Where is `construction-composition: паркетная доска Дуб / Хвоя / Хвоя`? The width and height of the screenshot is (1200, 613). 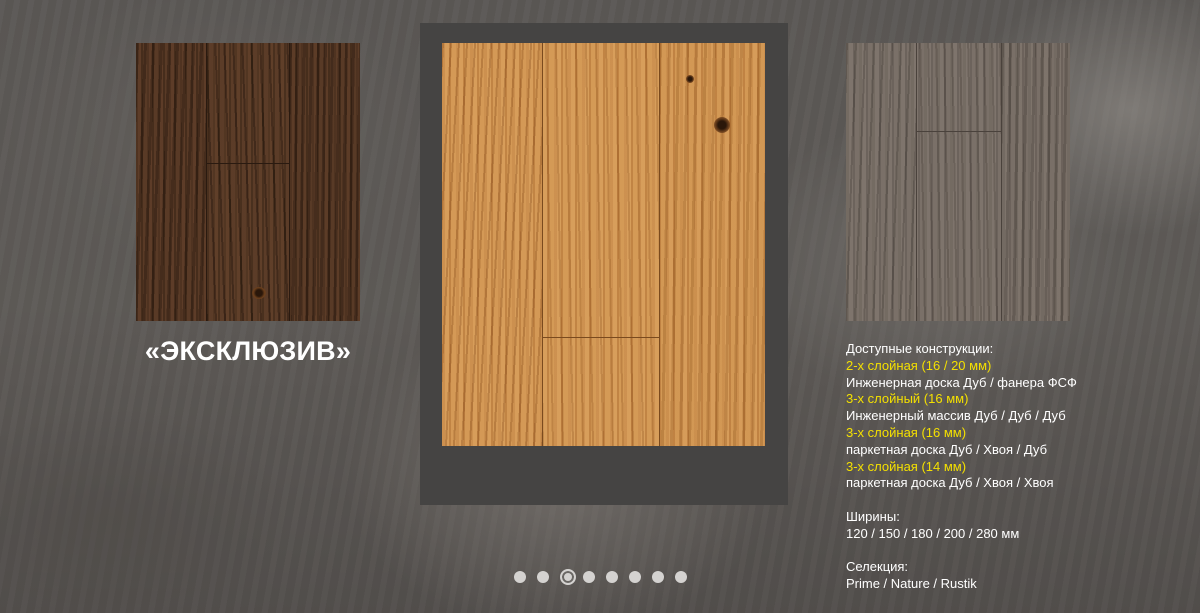 construction-composition: паркетная доска Дуб / Хвоя / Хвоя is located at coordinates (950, 483).